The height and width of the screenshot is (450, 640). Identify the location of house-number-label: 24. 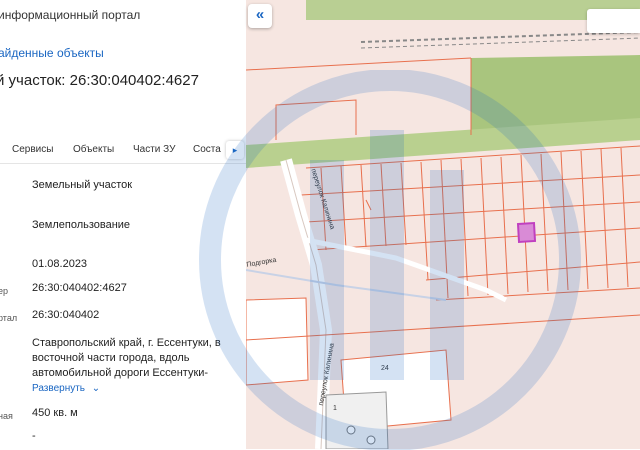
(385, 368).